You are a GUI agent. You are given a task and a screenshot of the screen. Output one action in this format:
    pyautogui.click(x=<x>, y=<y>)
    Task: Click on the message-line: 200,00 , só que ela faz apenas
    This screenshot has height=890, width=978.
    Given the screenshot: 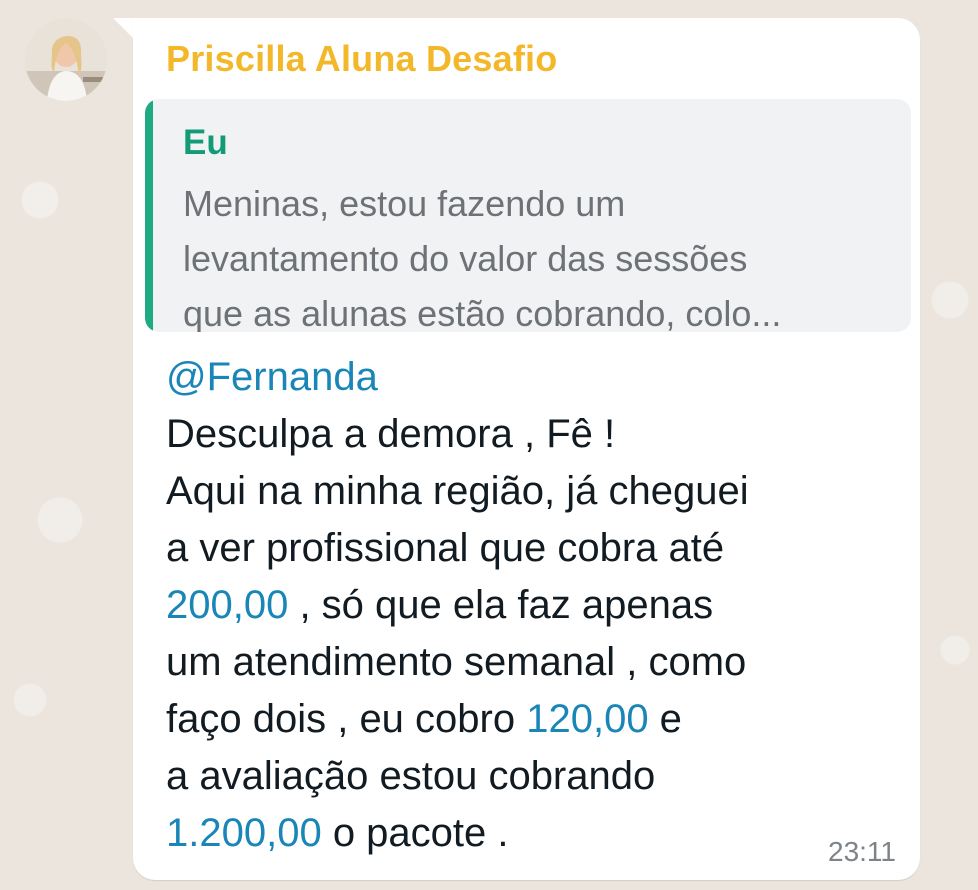 What is the action you would take?
    pyautogui.click(x=536, y=605)
    